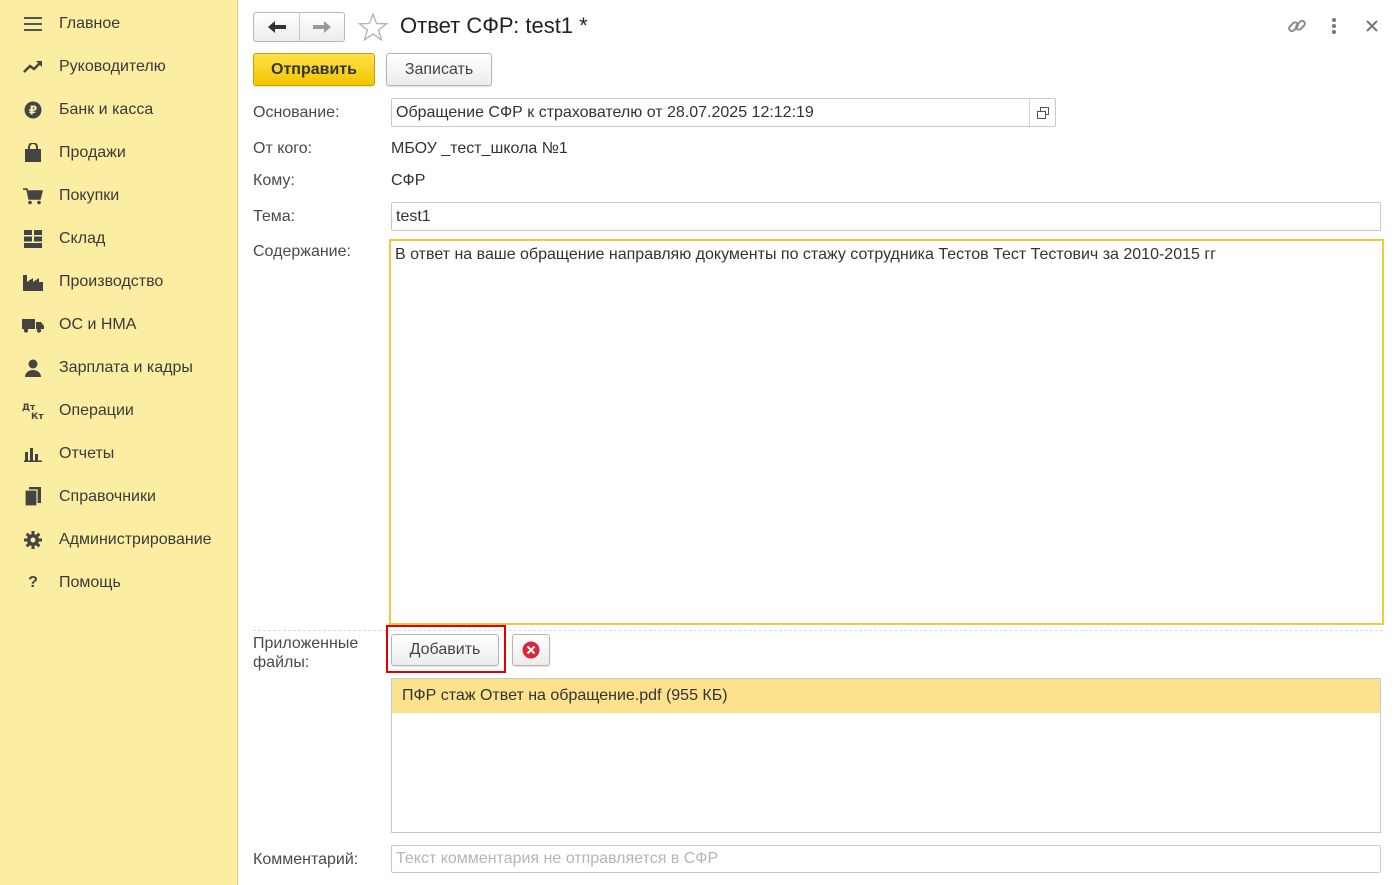  I want to click on sidebar-item-administration: Администрирование, so click(118, 539).